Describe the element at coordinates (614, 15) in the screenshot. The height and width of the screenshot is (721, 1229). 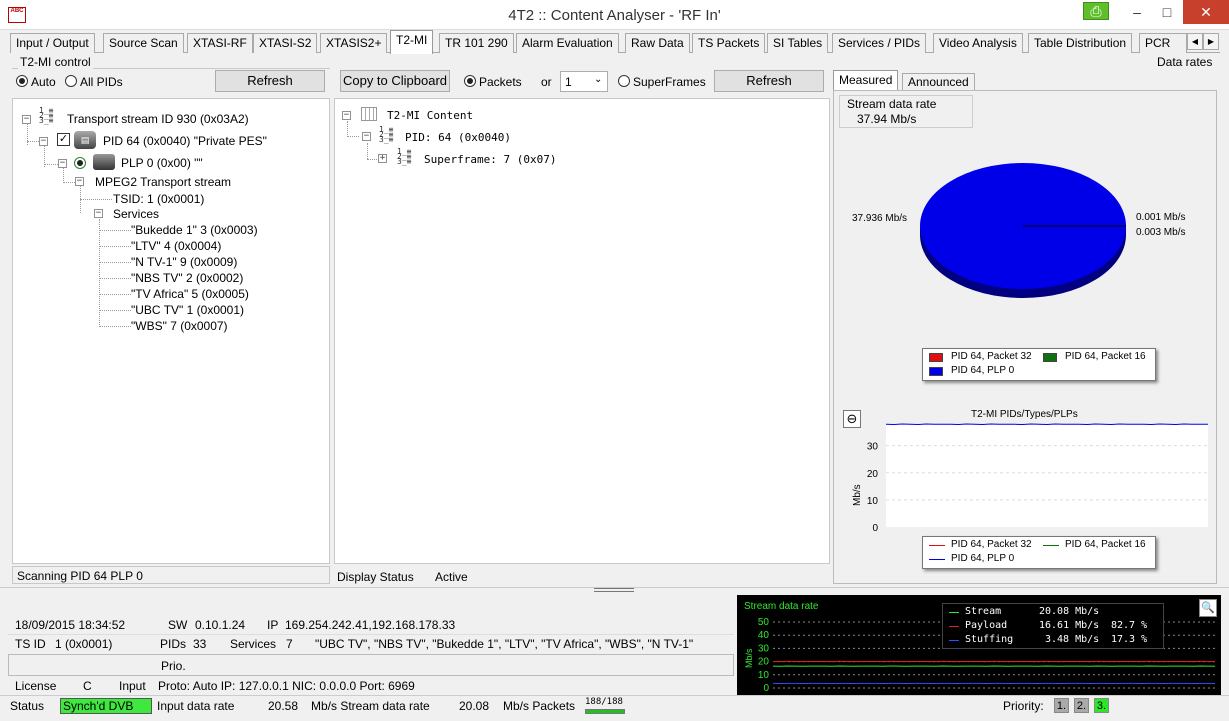
I see `window-title: 4T2 :: Content Analyser - 'RF In'` at that location.